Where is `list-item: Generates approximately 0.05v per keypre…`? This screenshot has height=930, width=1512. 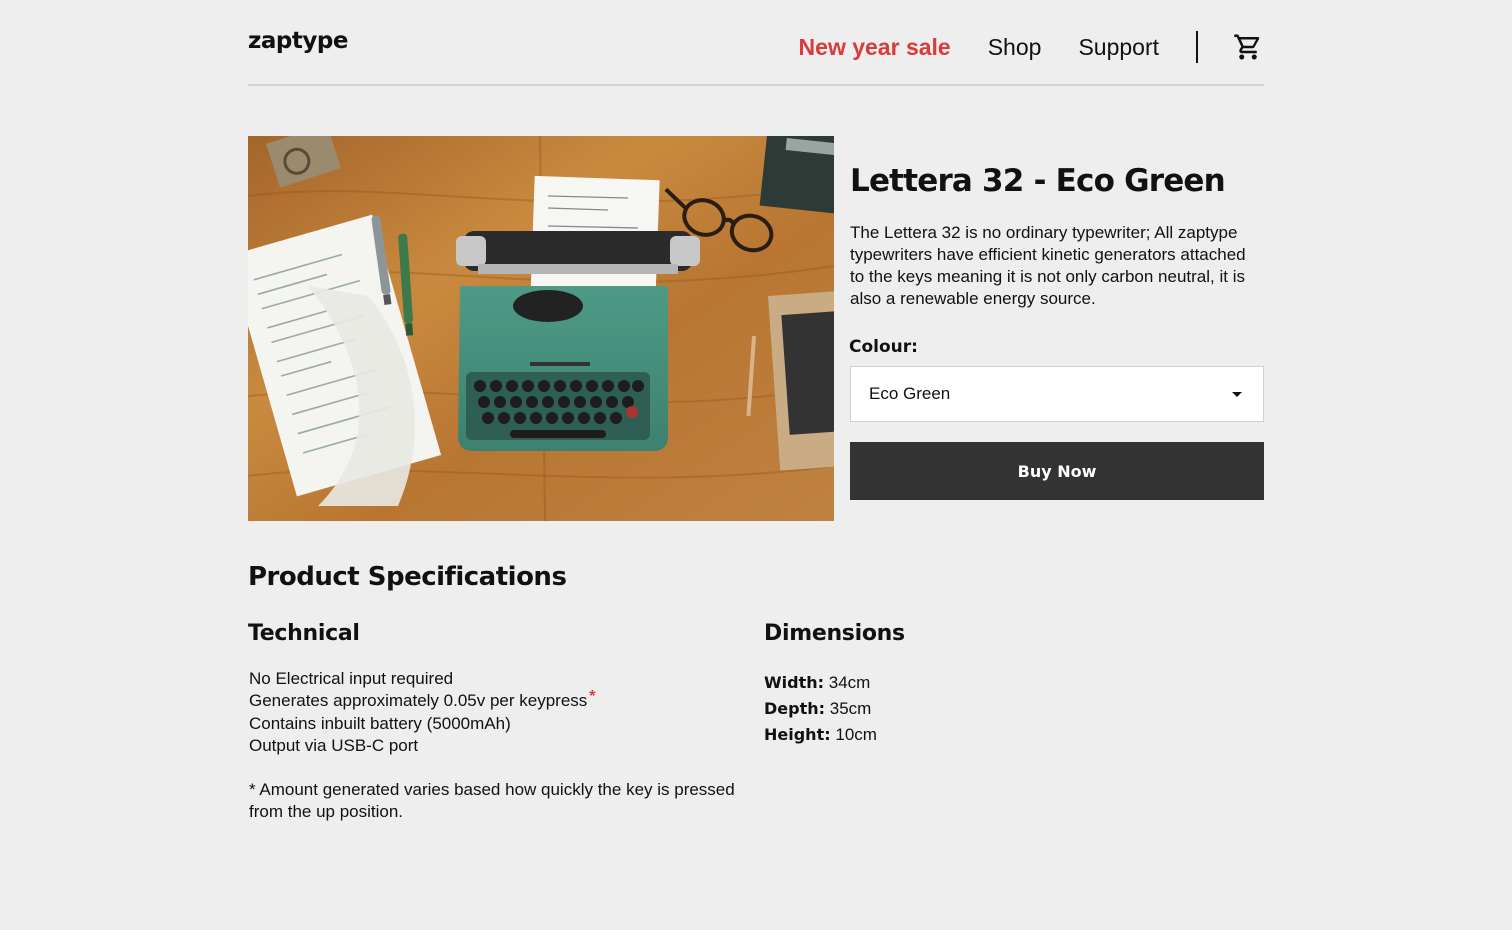
list-item: Generates approximately 0.05v per keypre… is located at coordinates (498, 700).